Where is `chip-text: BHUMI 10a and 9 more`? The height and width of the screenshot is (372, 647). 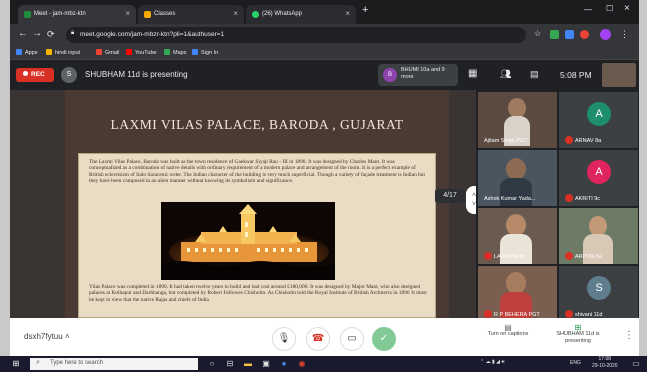 chip-text: BHUMI 10a and 9 more is located at coordinates (423, 73).